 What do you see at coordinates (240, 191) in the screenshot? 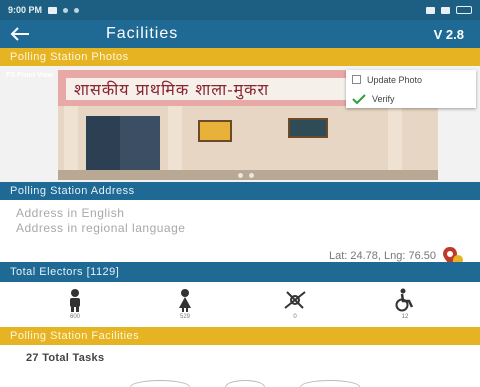
I see `address-section-header: Polling Station Address` at bounding box center [240, 191].